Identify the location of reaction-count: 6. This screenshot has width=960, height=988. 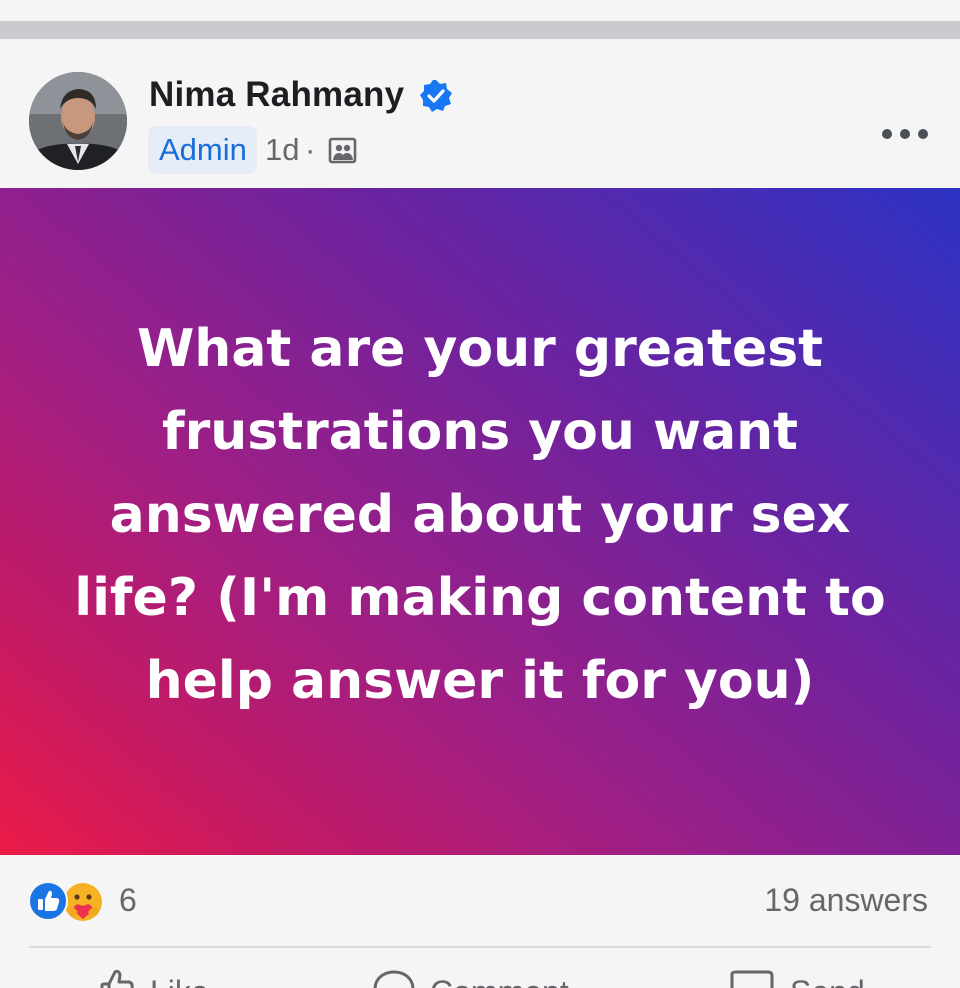
(128, 900).